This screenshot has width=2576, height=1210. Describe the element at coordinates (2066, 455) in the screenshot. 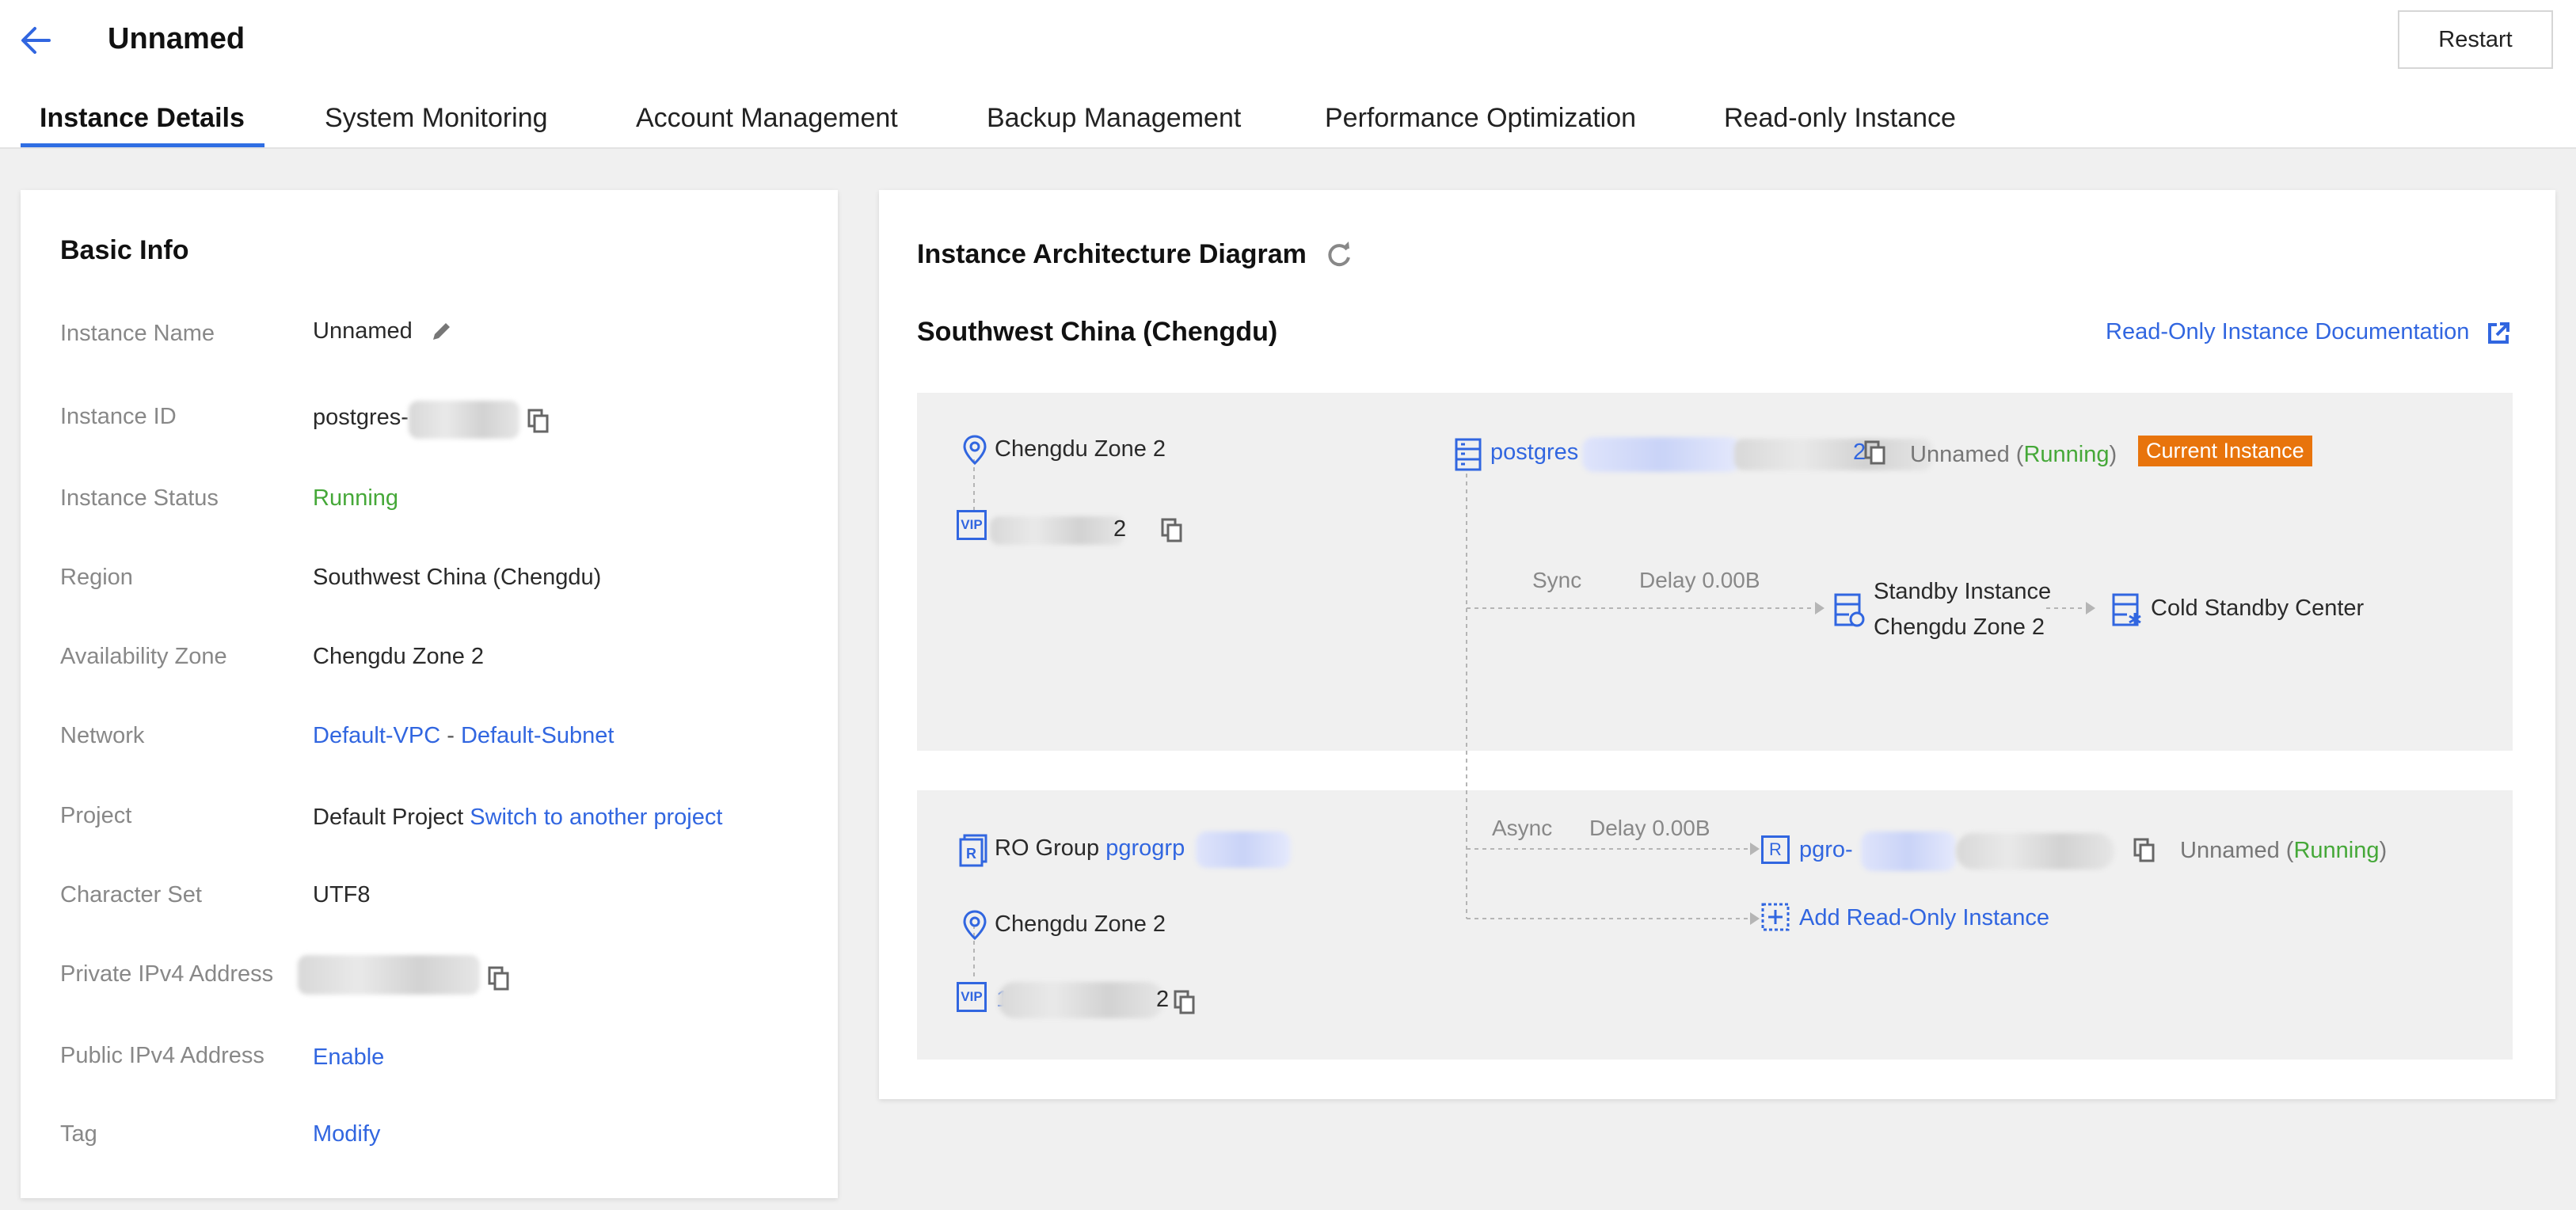

I see `primary-instance-status: Running` at that location.